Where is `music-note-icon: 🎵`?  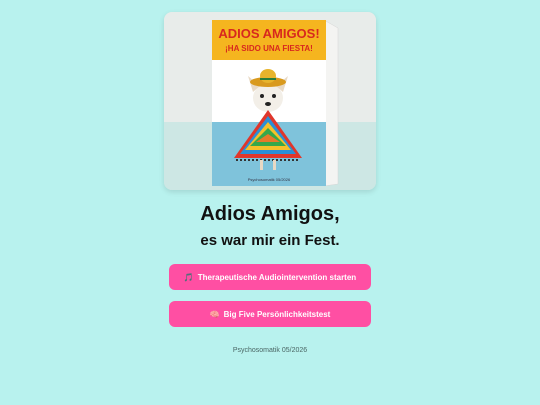 music-note-icon: 🎵 is located at coordinates (188, 277).